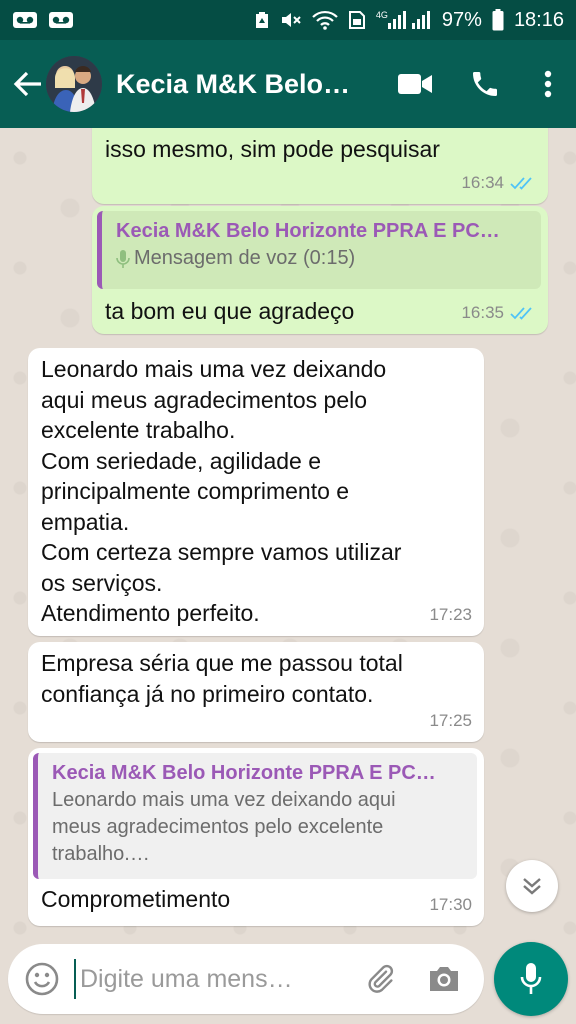  What do you see at coordinates (43, 20) in the screenshot?
I see `status-bar-notifications` at bounding box center [43, 20].